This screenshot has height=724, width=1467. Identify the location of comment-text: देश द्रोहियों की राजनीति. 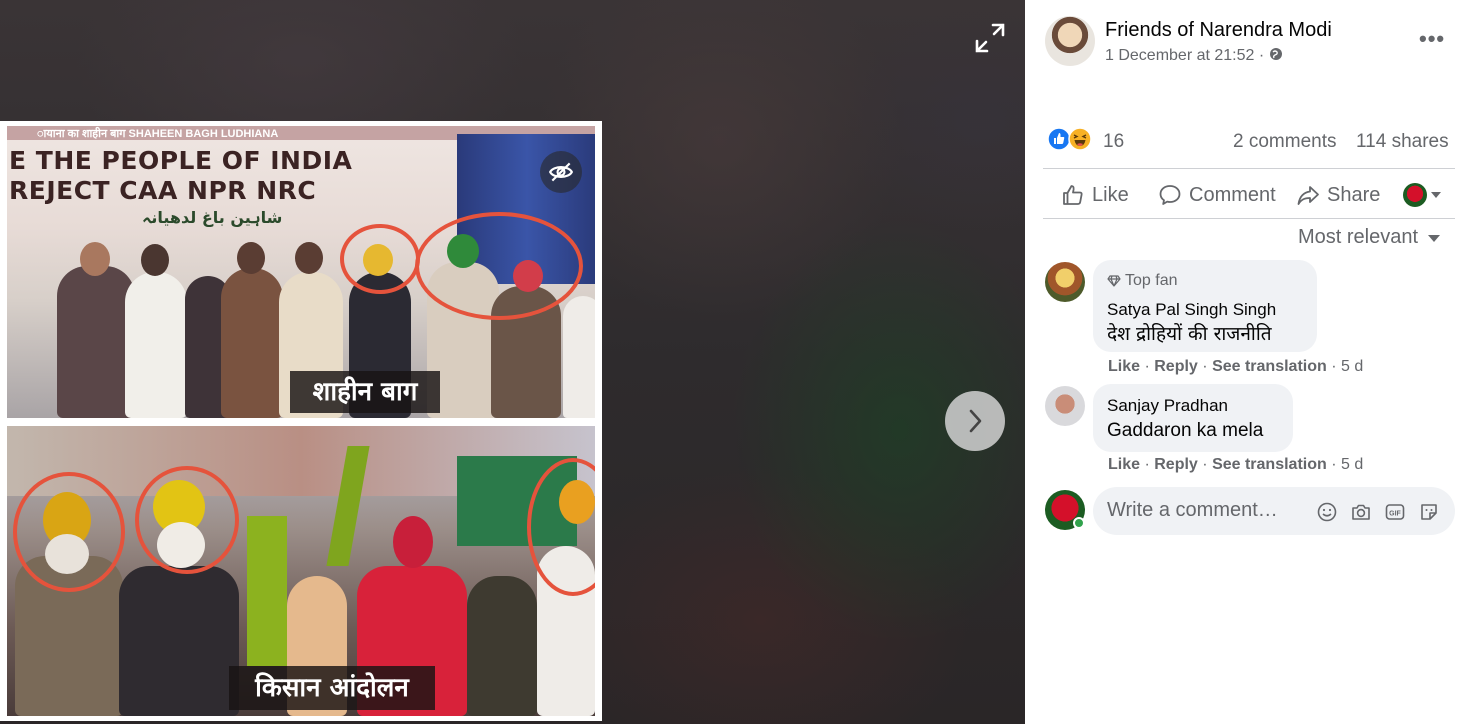
(1189, 334).